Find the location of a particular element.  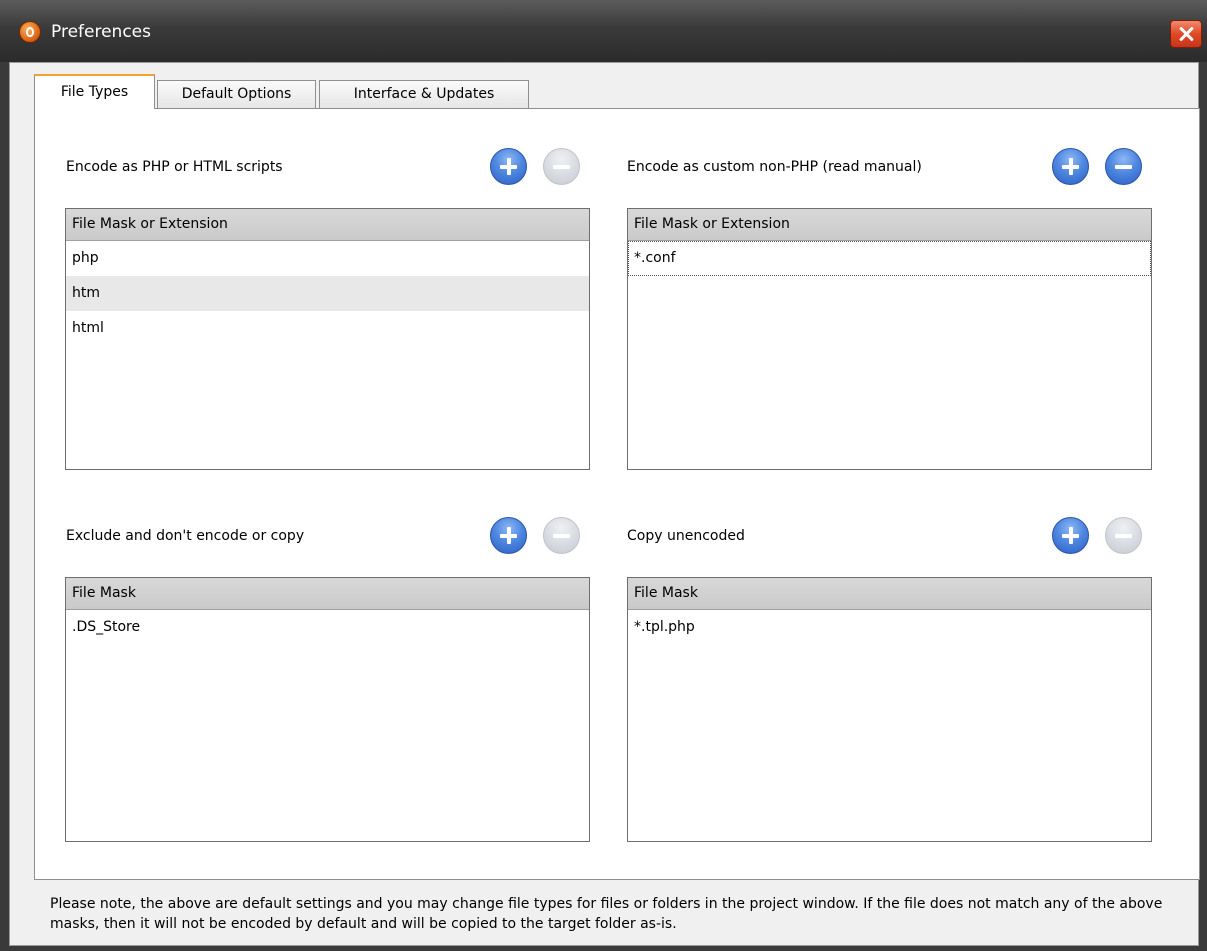

list-item: html is located at coordinates (327, 328).